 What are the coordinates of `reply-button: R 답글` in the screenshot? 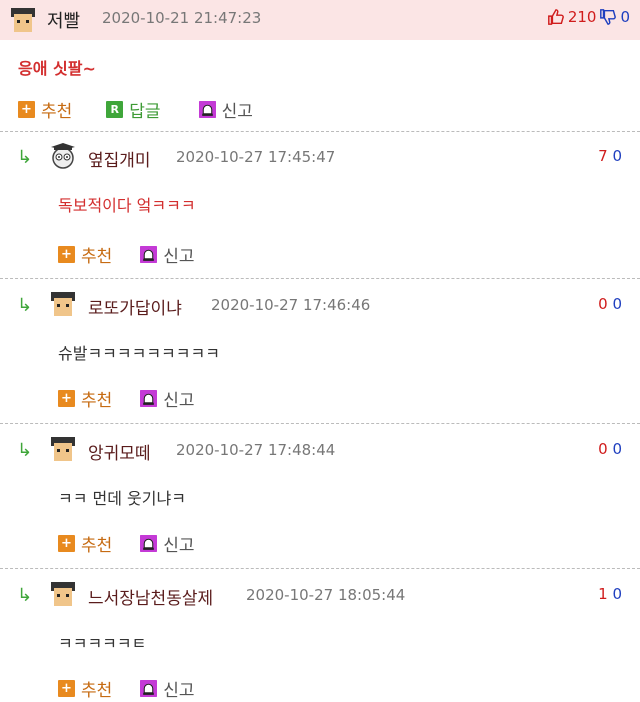 It's located at (133, 109).